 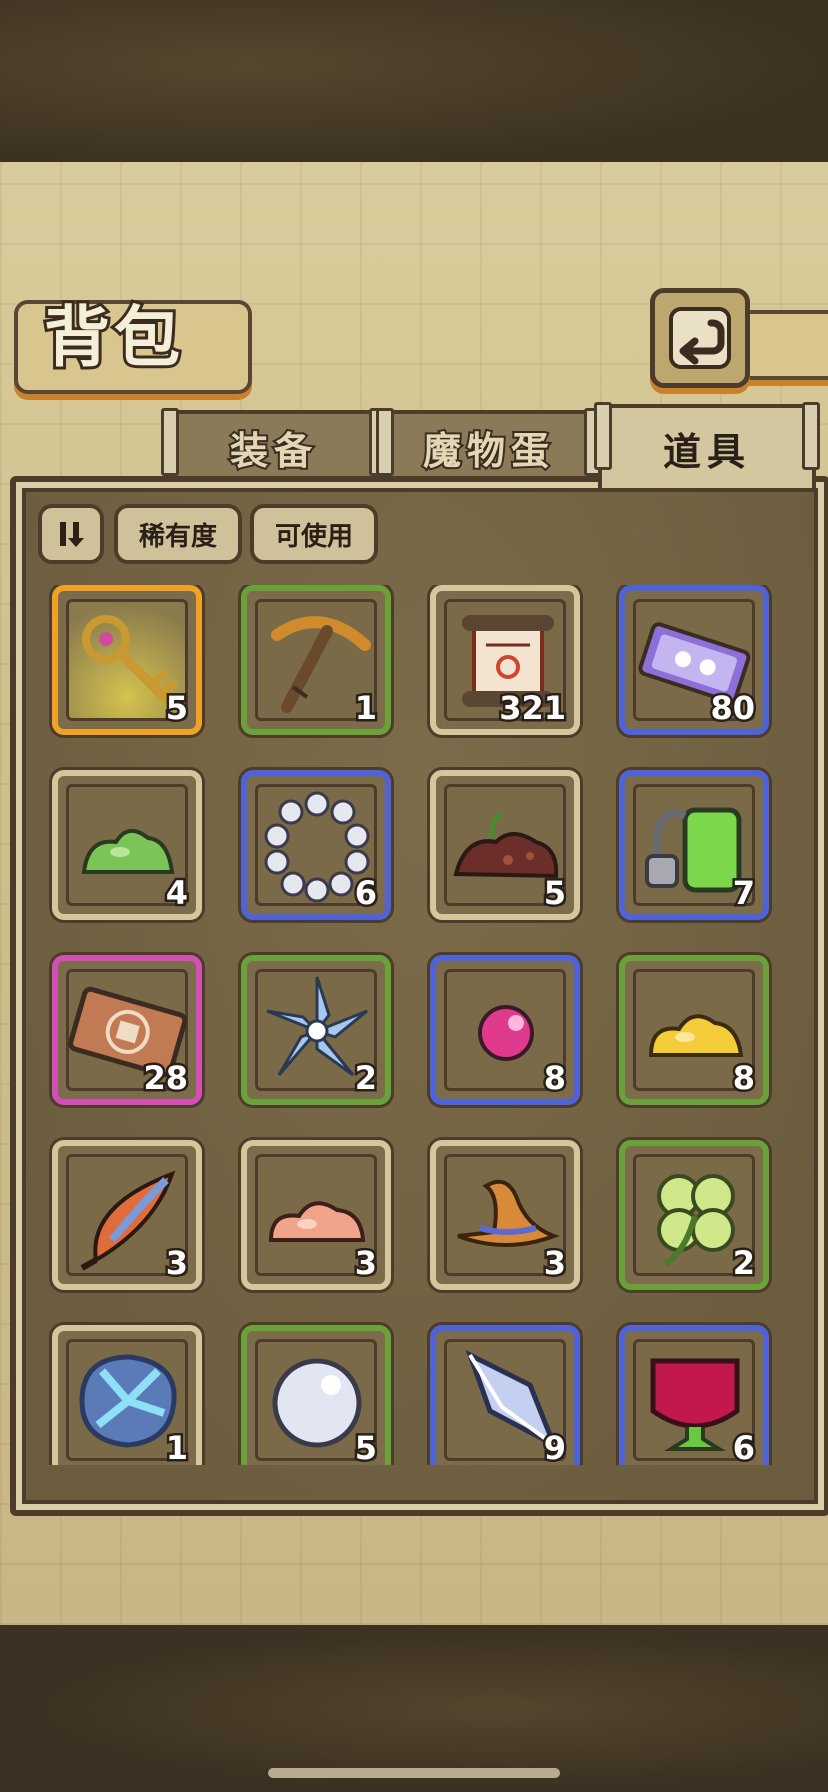 I want to click on item-count: 7, so click(x=743, y=893).